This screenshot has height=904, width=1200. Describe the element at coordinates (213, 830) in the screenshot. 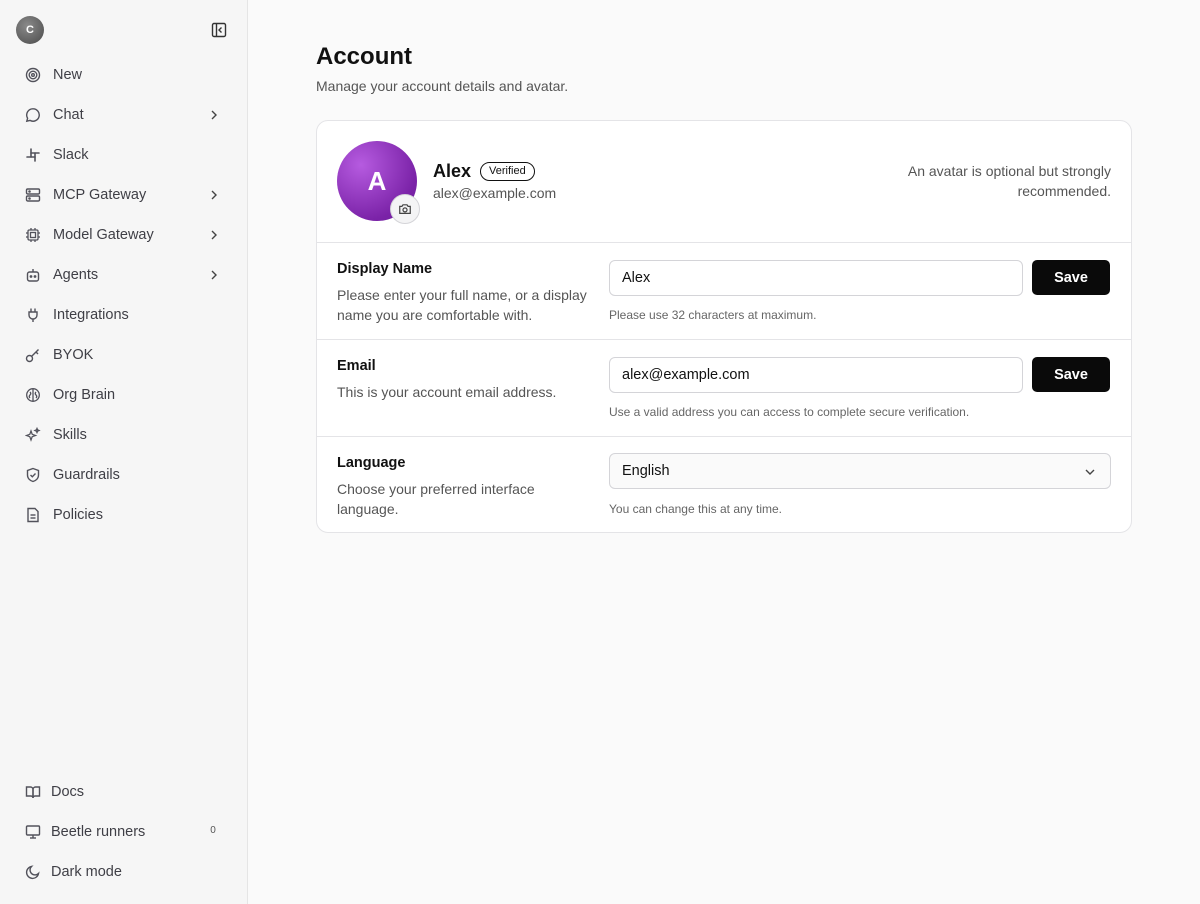

I see `runner-count-badge: 0` at that location.